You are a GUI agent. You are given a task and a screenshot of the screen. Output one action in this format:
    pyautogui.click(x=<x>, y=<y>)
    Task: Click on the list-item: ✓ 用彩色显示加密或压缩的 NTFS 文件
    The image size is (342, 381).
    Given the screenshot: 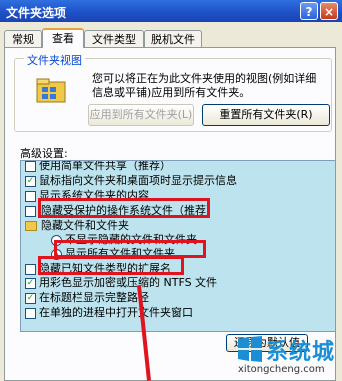 What is the action you would take?
    pyautogui.click(x=121, y=283)
    